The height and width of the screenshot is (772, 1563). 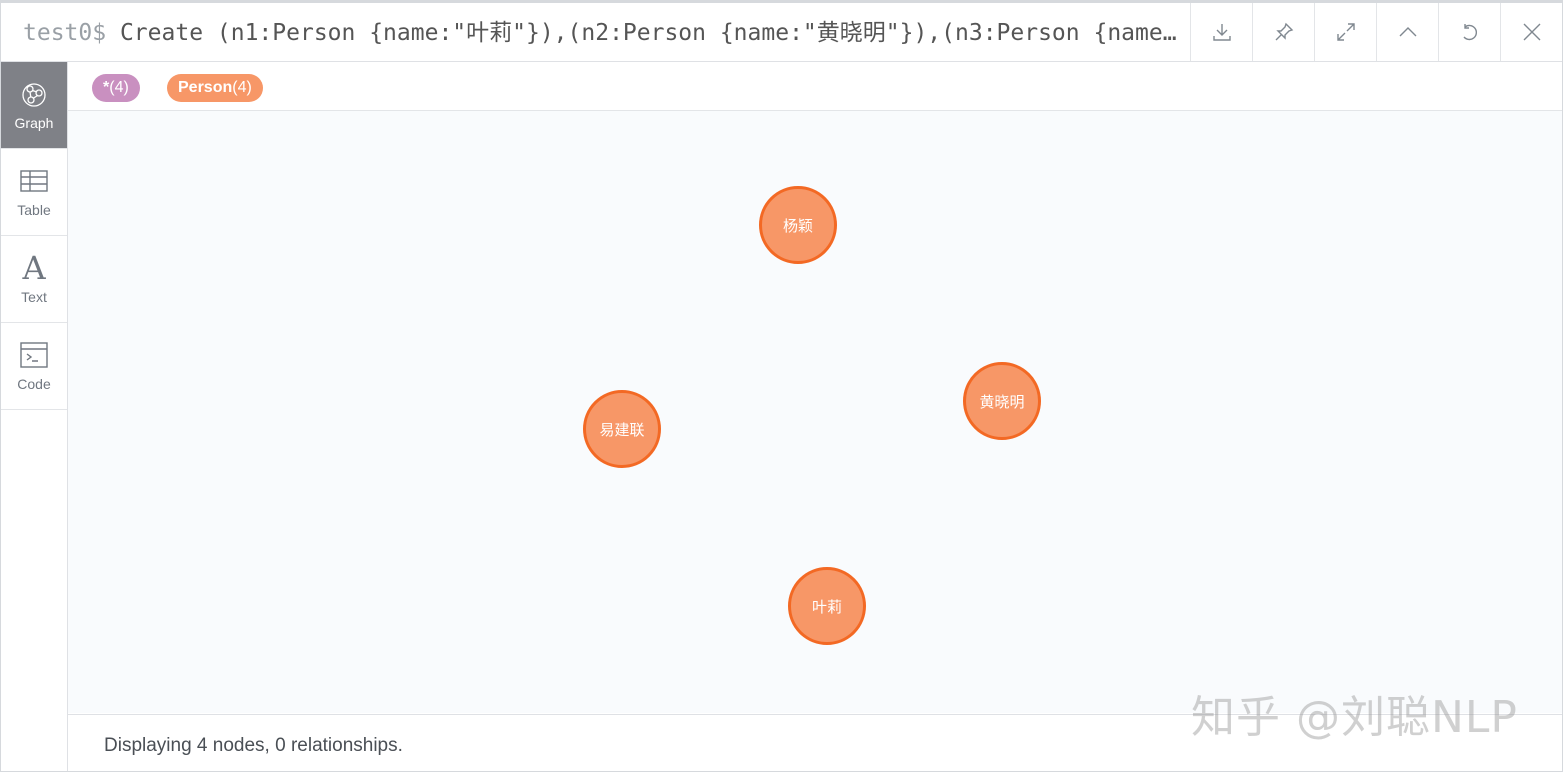 What do you see at coordinates (815, 86) in the screenshot?
I see `label-bar: *(4) Person(4)` at bounding box center [815, 86].